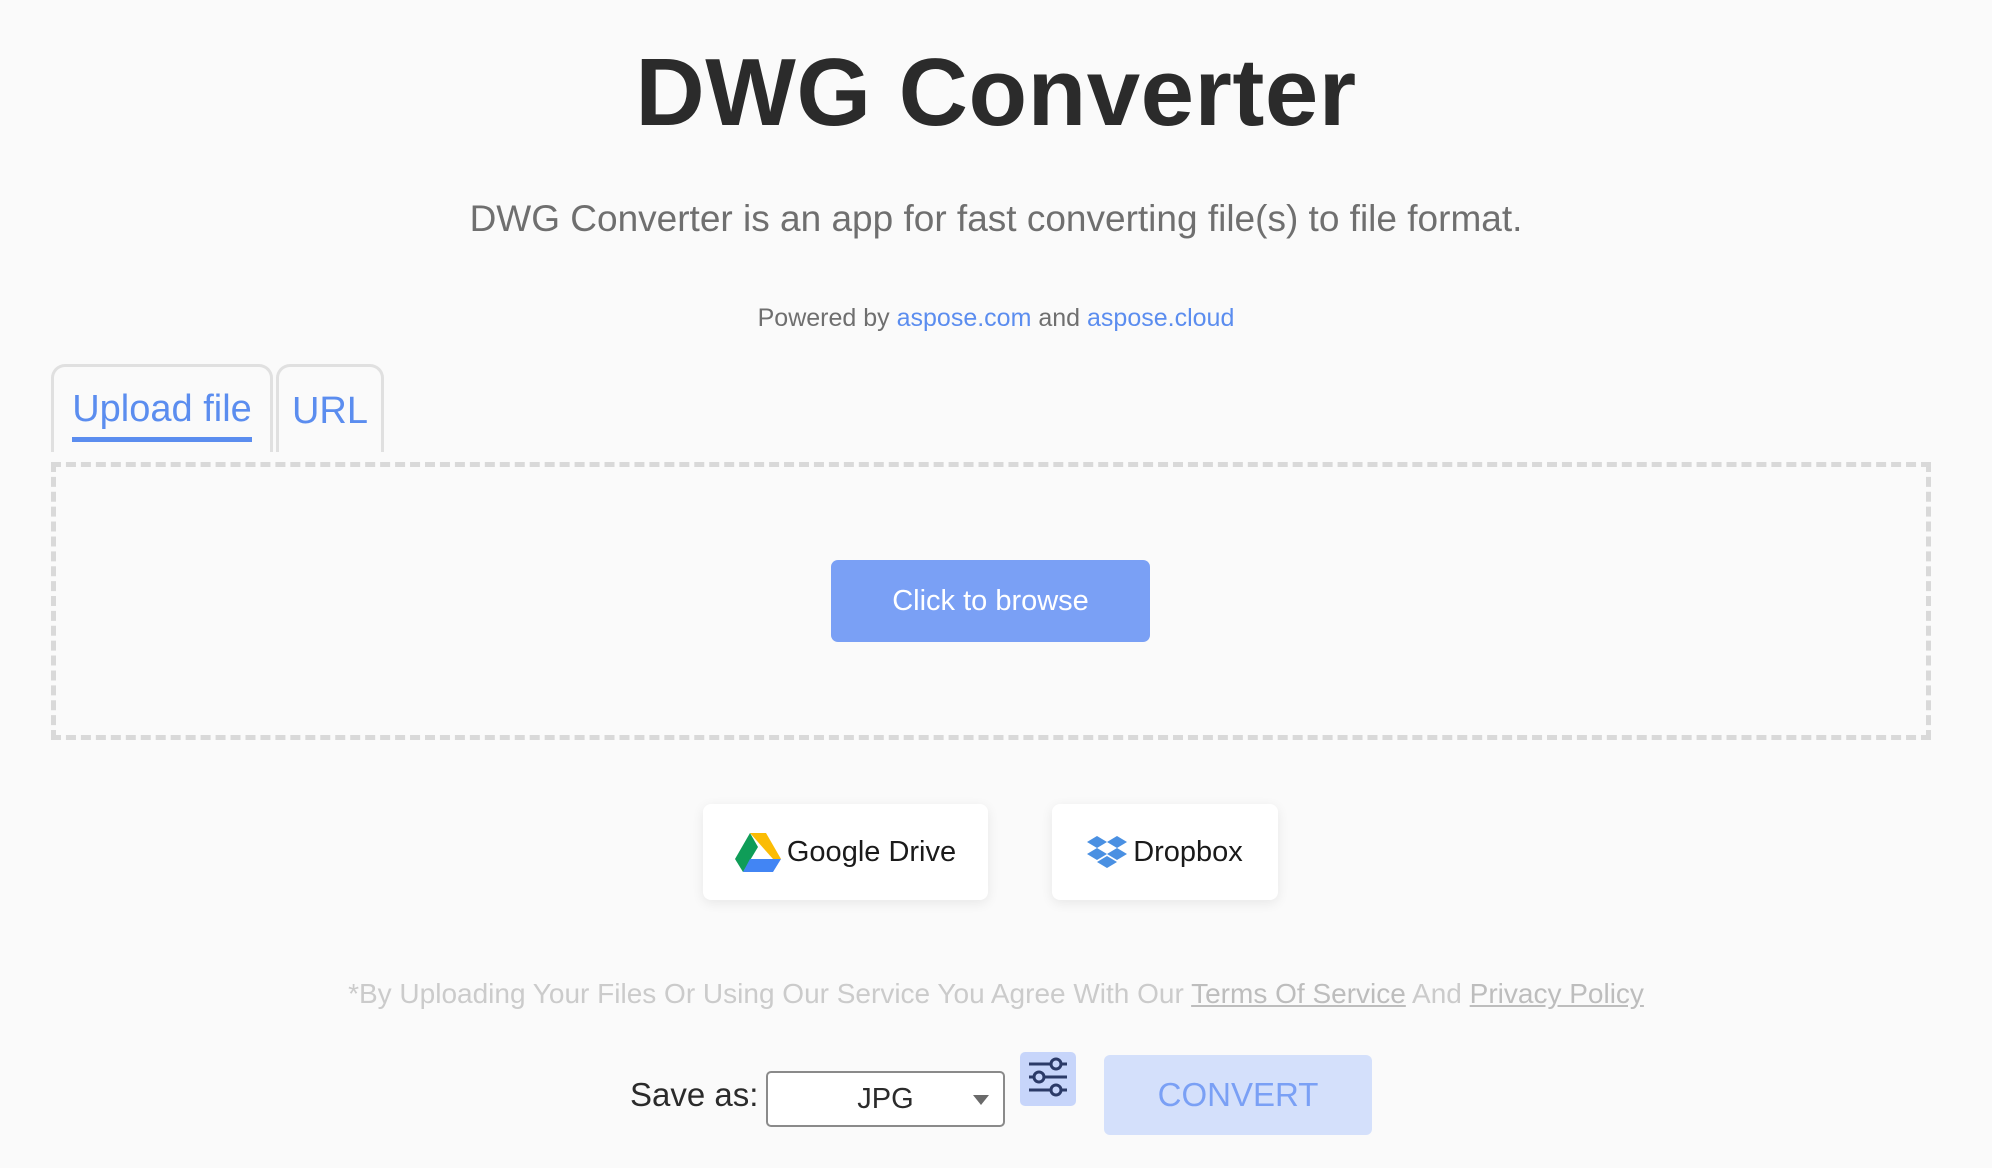  I want to click on terms-of-service-link: Terms Of Service, so click(1298, 993).